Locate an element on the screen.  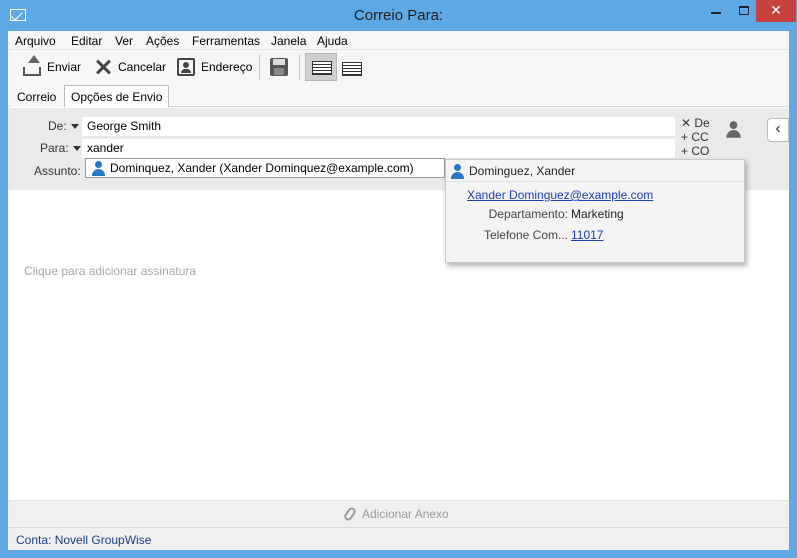
title-bar: Correio Para: ✕ is located at coordinates (398, 15).